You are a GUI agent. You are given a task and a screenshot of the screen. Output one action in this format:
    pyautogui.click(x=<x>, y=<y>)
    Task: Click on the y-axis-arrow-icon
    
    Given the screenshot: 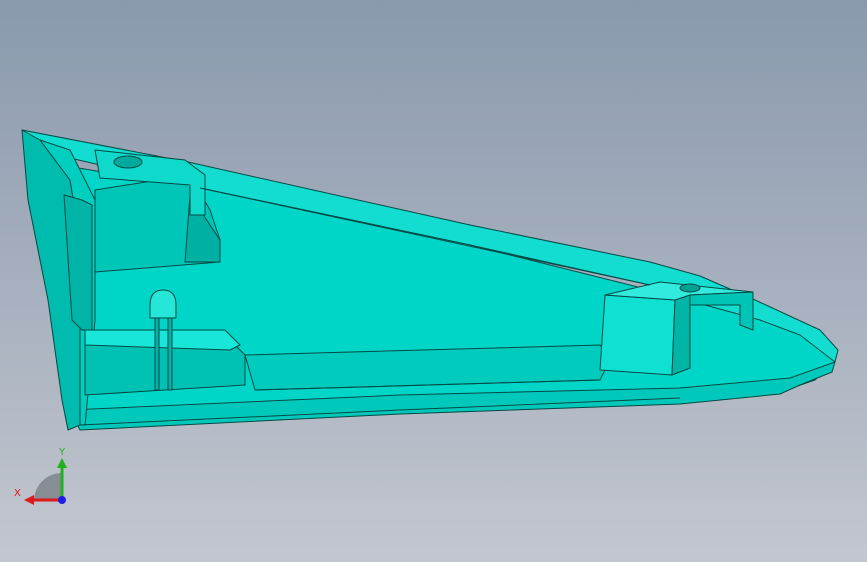 What is the action you would take?
    pyautogui.click(x=62, y=463)
    